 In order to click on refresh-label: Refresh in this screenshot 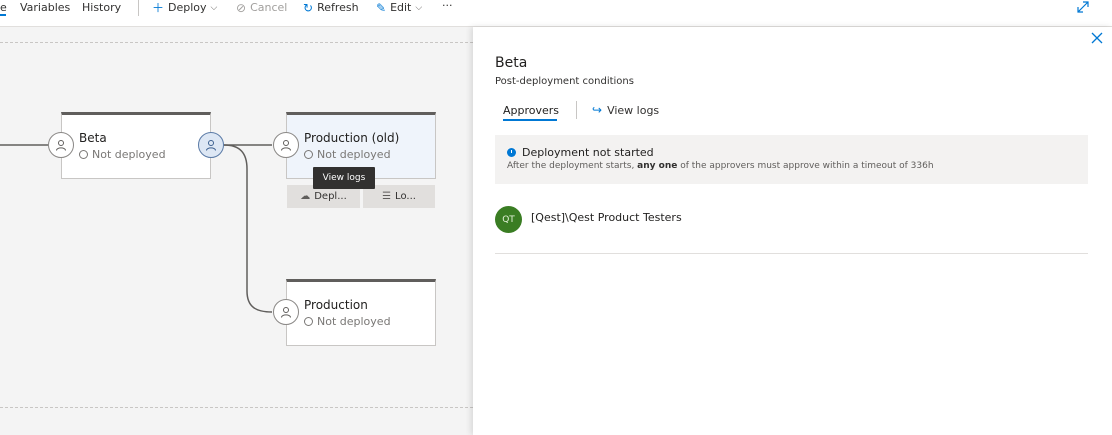, I will do `click(338, 7)`.